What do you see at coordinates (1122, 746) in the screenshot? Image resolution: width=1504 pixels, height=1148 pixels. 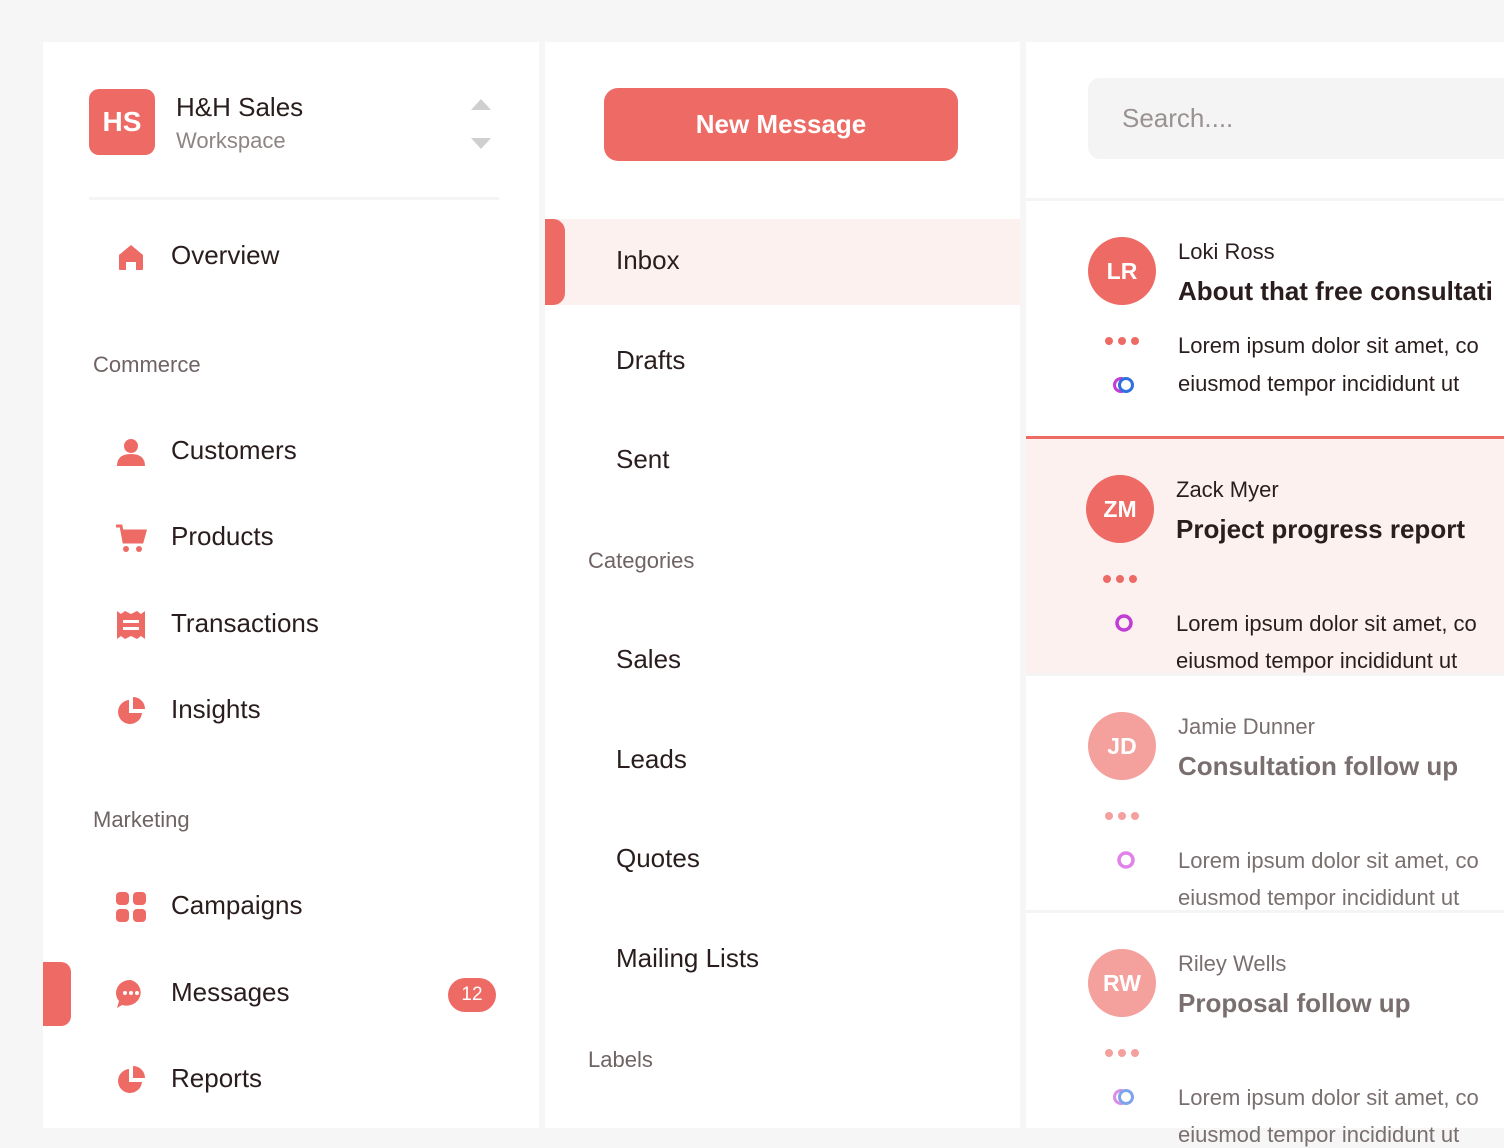 I see `avatar: JD` at bounding box center [1122, 746].